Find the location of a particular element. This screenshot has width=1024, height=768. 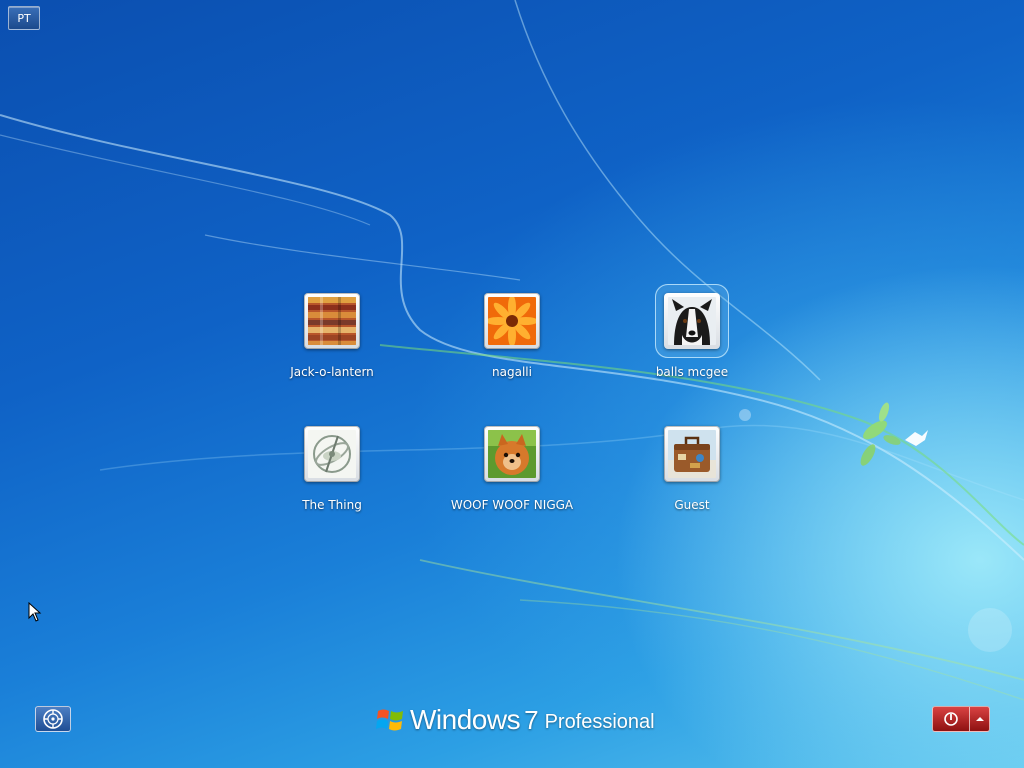

chevron-up-icon is located at coordinates (979, 719).